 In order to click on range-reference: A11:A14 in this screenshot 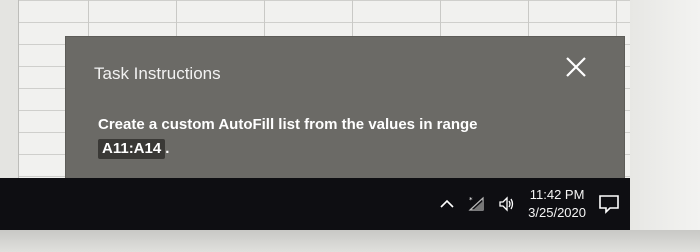, I will do `click(132, 149)`.